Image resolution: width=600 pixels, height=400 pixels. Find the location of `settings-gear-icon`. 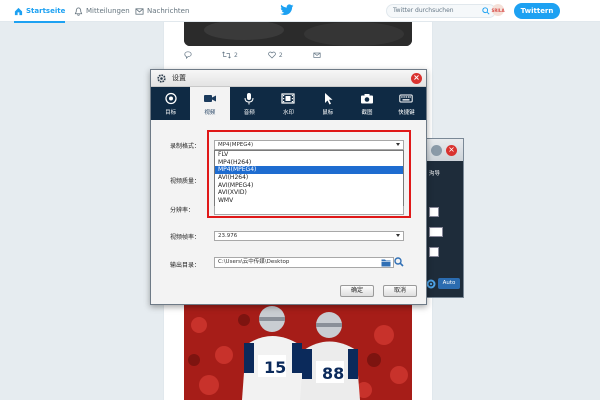

settings-gear-icon is located at coordinates (431, 284).